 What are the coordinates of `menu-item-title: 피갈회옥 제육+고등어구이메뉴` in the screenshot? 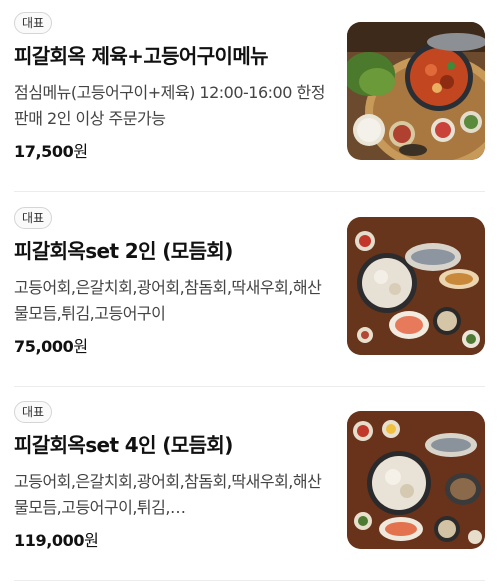 It's located at (172, 56).